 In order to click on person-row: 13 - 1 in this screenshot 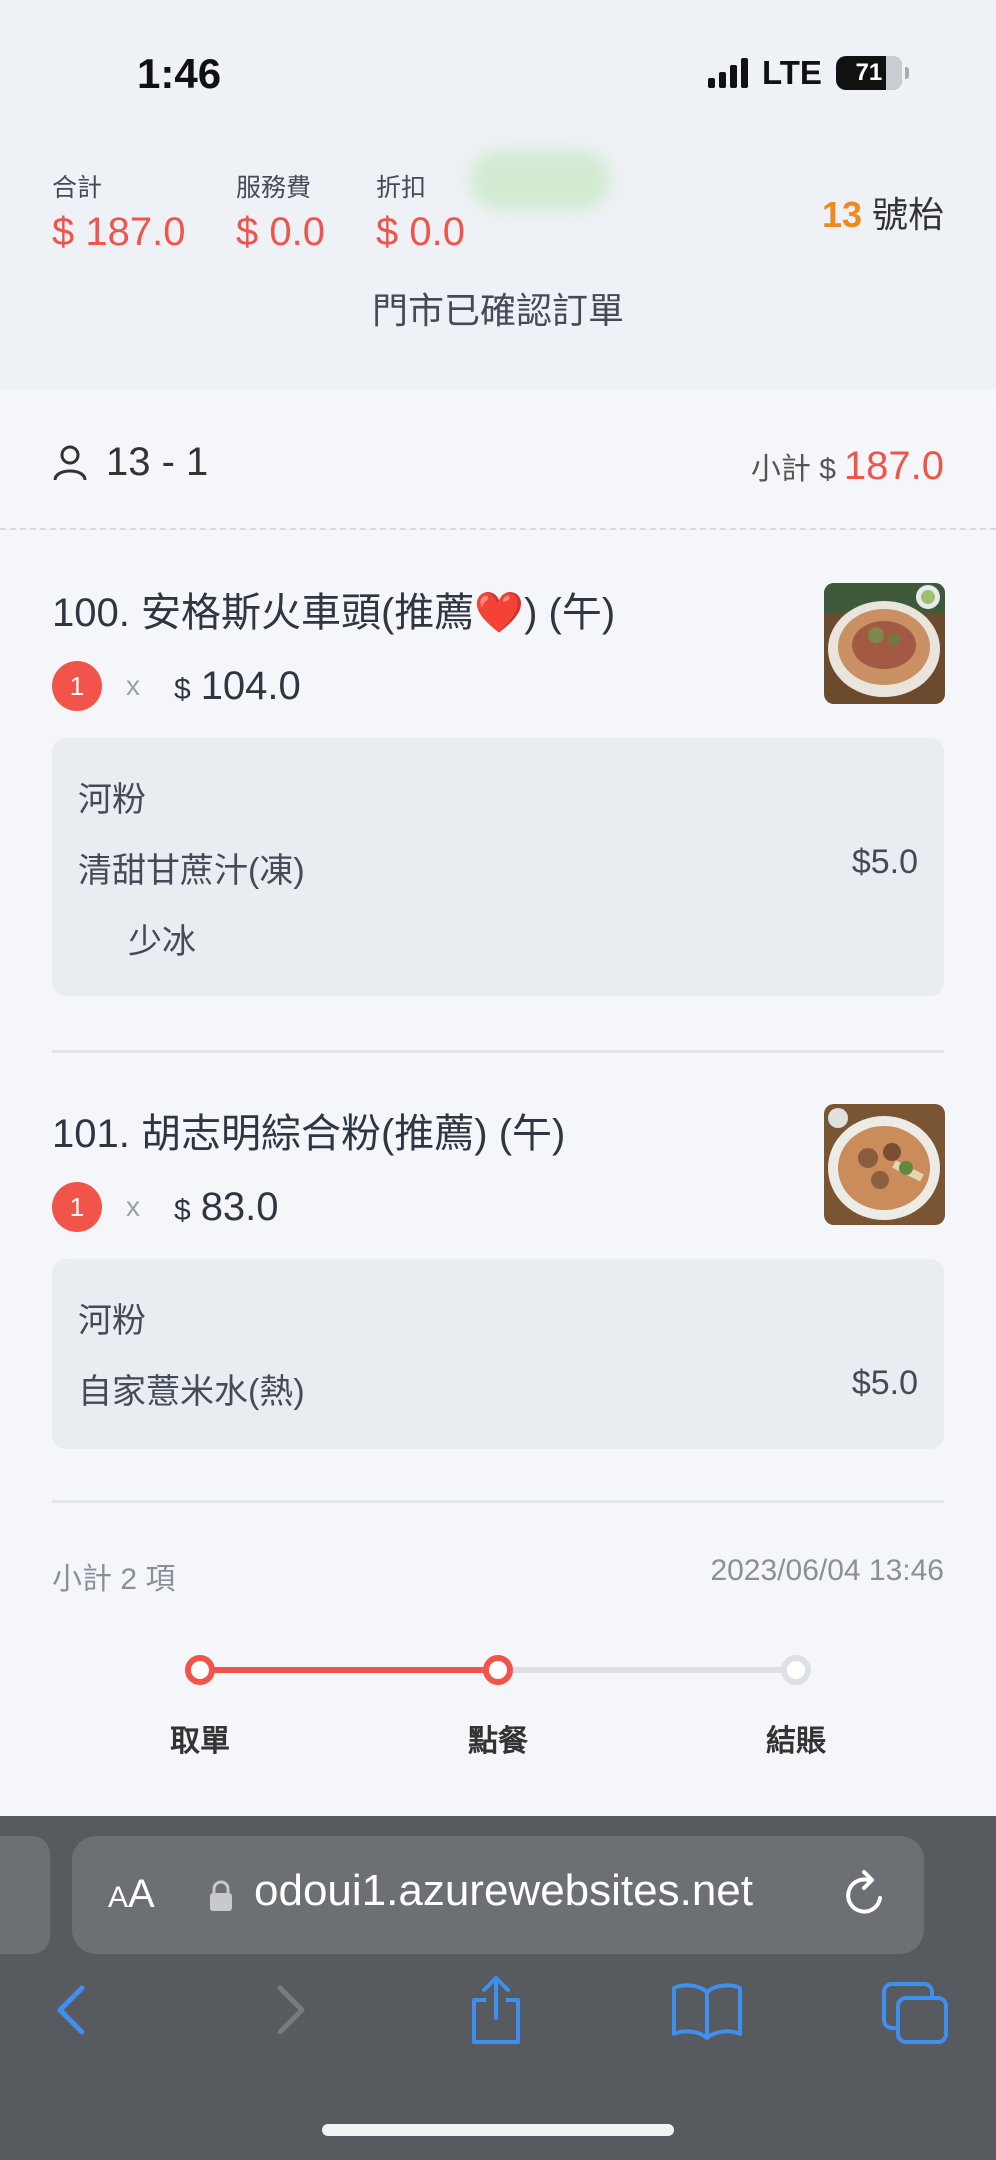, I will do `click(130, 462)`.